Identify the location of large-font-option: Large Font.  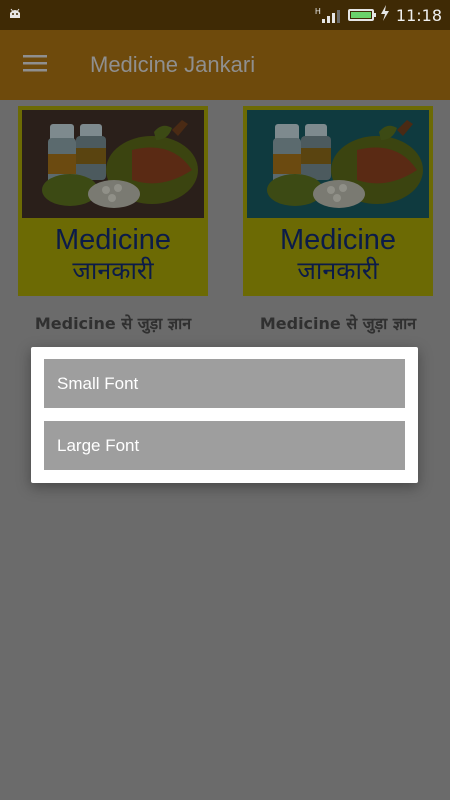
(224, 445).